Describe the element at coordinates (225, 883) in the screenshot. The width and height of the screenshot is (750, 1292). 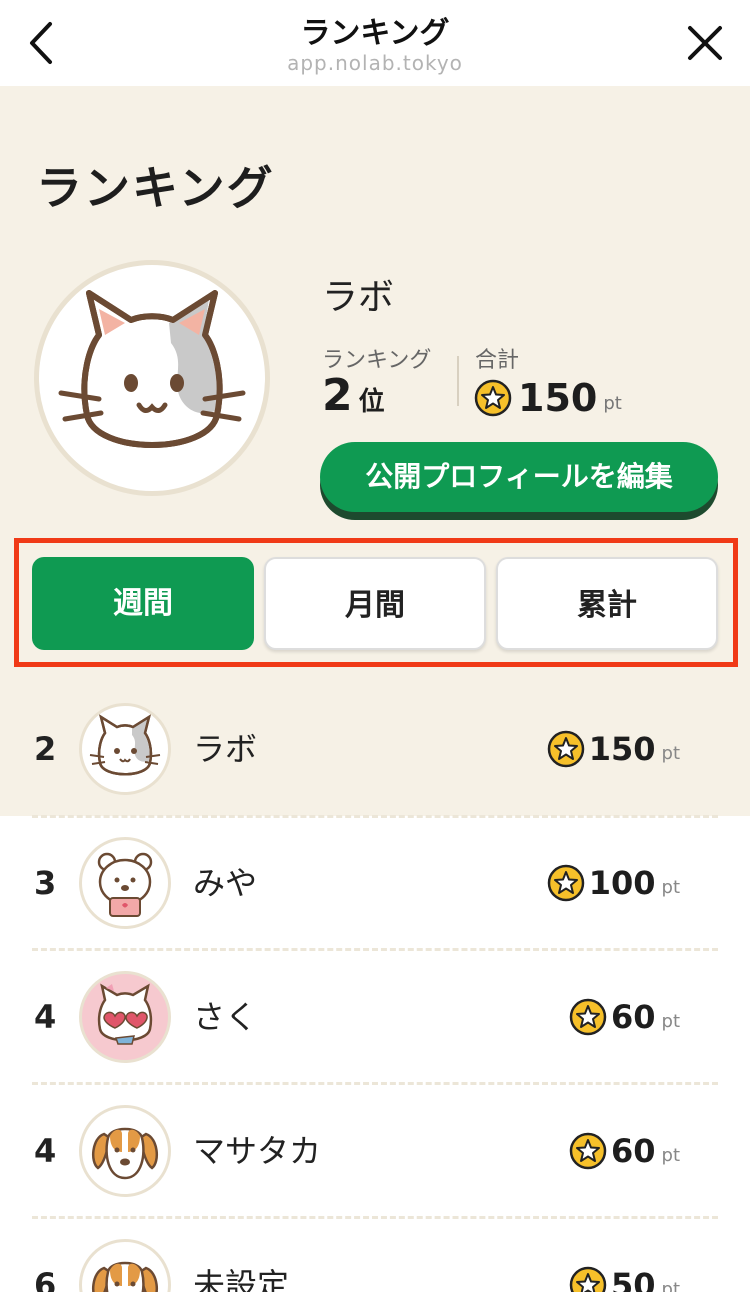
I see `row-name: みや` at that location.